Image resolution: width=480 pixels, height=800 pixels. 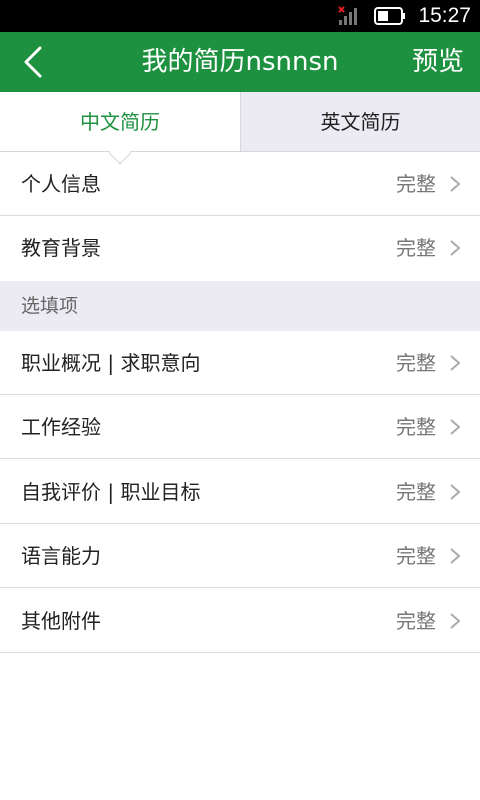 What do you see at coordinates (50, 306) in the screenshot?
I see `section-header-label: 选填项` at bounding box center [50, 306].